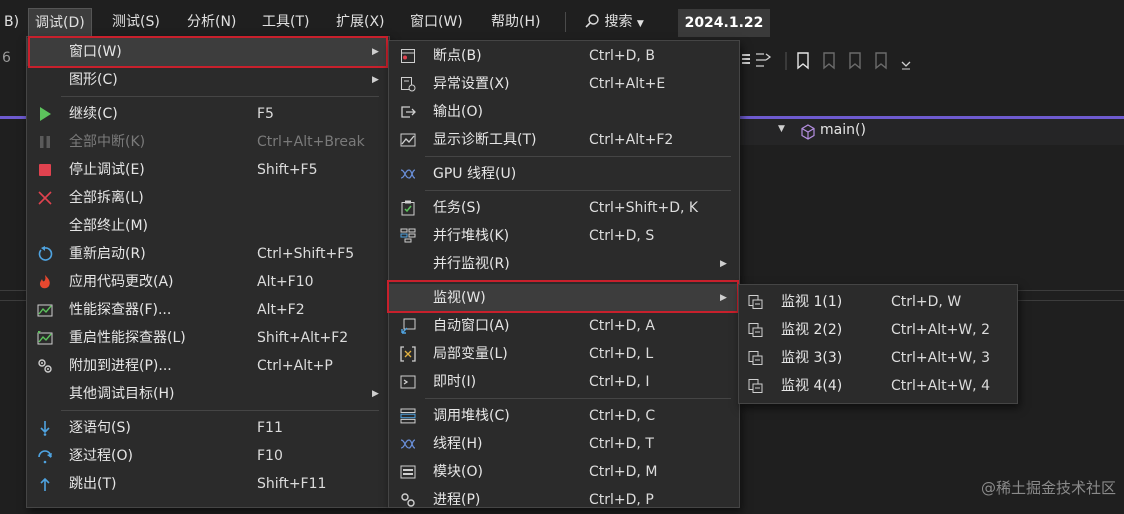 This screenshot has width=1124, height=514. I want to click on menu-item-shortcut: Ctrl+D, I, so click(619, 382).